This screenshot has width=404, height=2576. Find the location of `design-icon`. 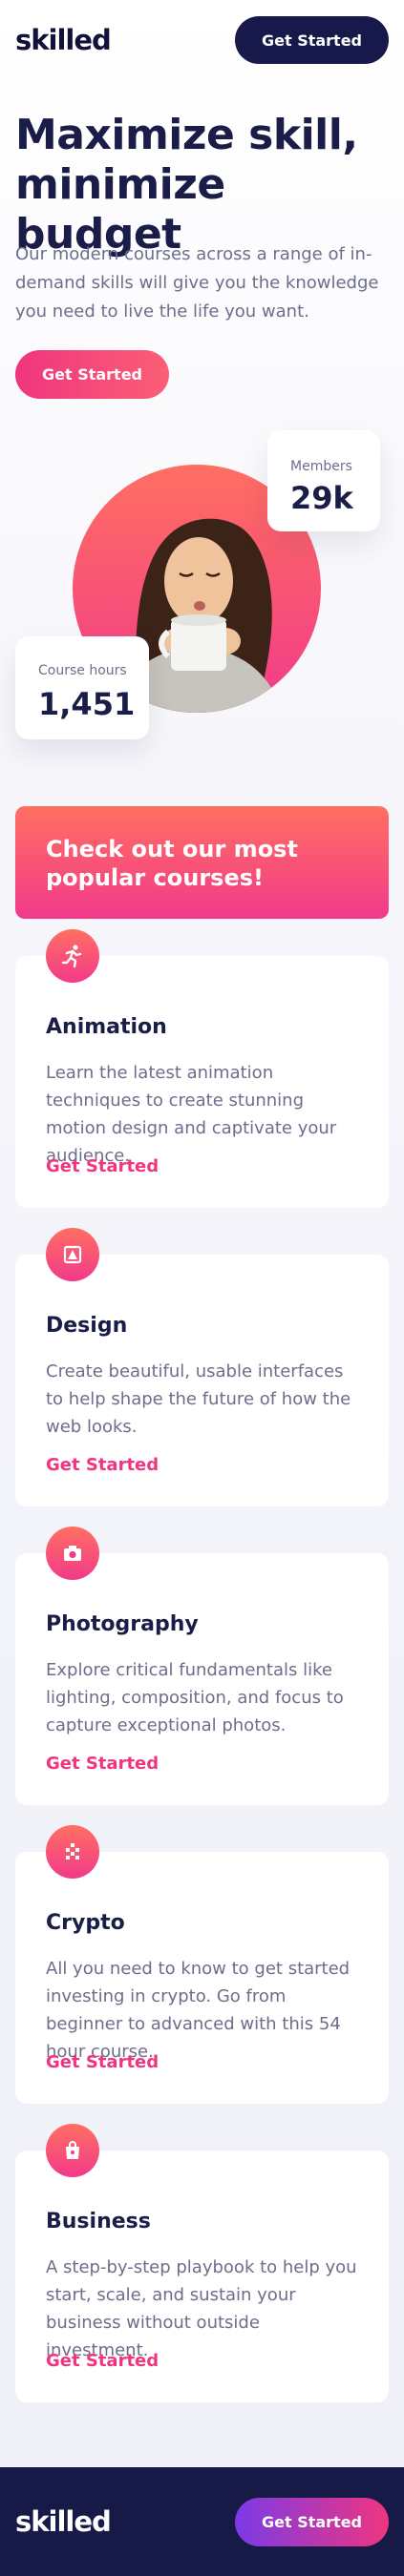

design-icon is located at coordinates (72, 1254).